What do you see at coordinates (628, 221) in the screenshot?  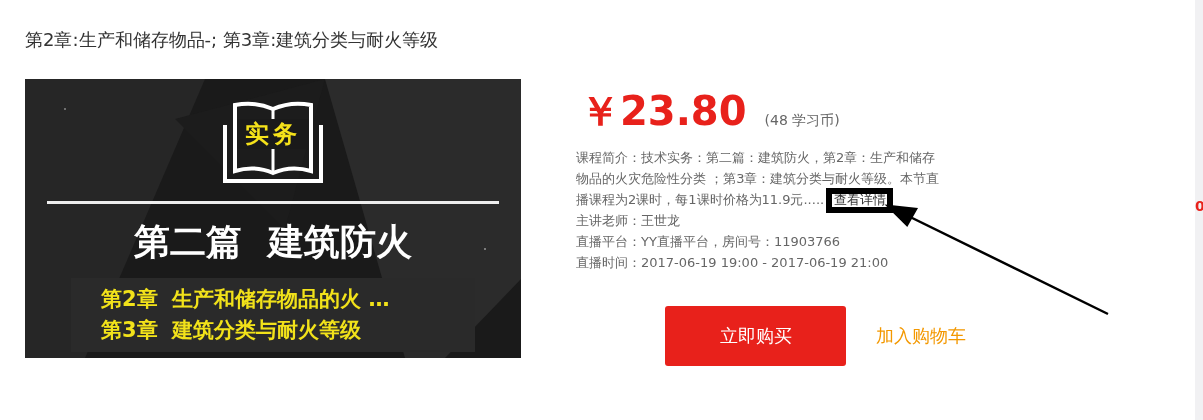 I see `course-detail: 主讲老师：王世龙` at bounding box center [628, 221].